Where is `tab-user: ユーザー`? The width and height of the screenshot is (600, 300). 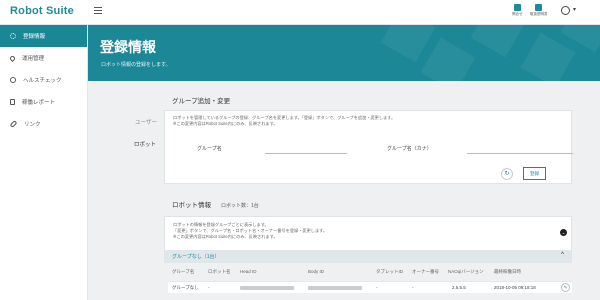 tab-user: ユーザー is located at coordinates (136, 122).